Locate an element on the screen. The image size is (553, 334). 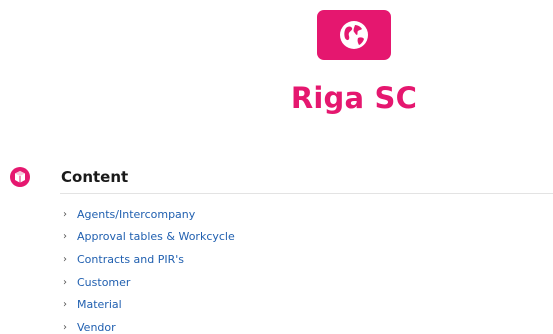
section-divider is located at coordinates (306, 193).